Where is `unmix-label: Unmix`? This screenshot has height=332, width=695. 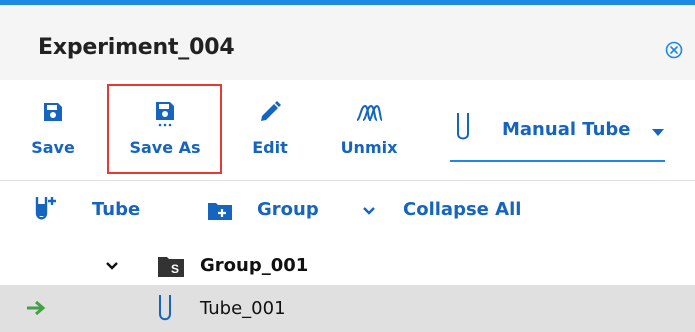 unmix-label: Unmix is located at coordinates (369, 147).